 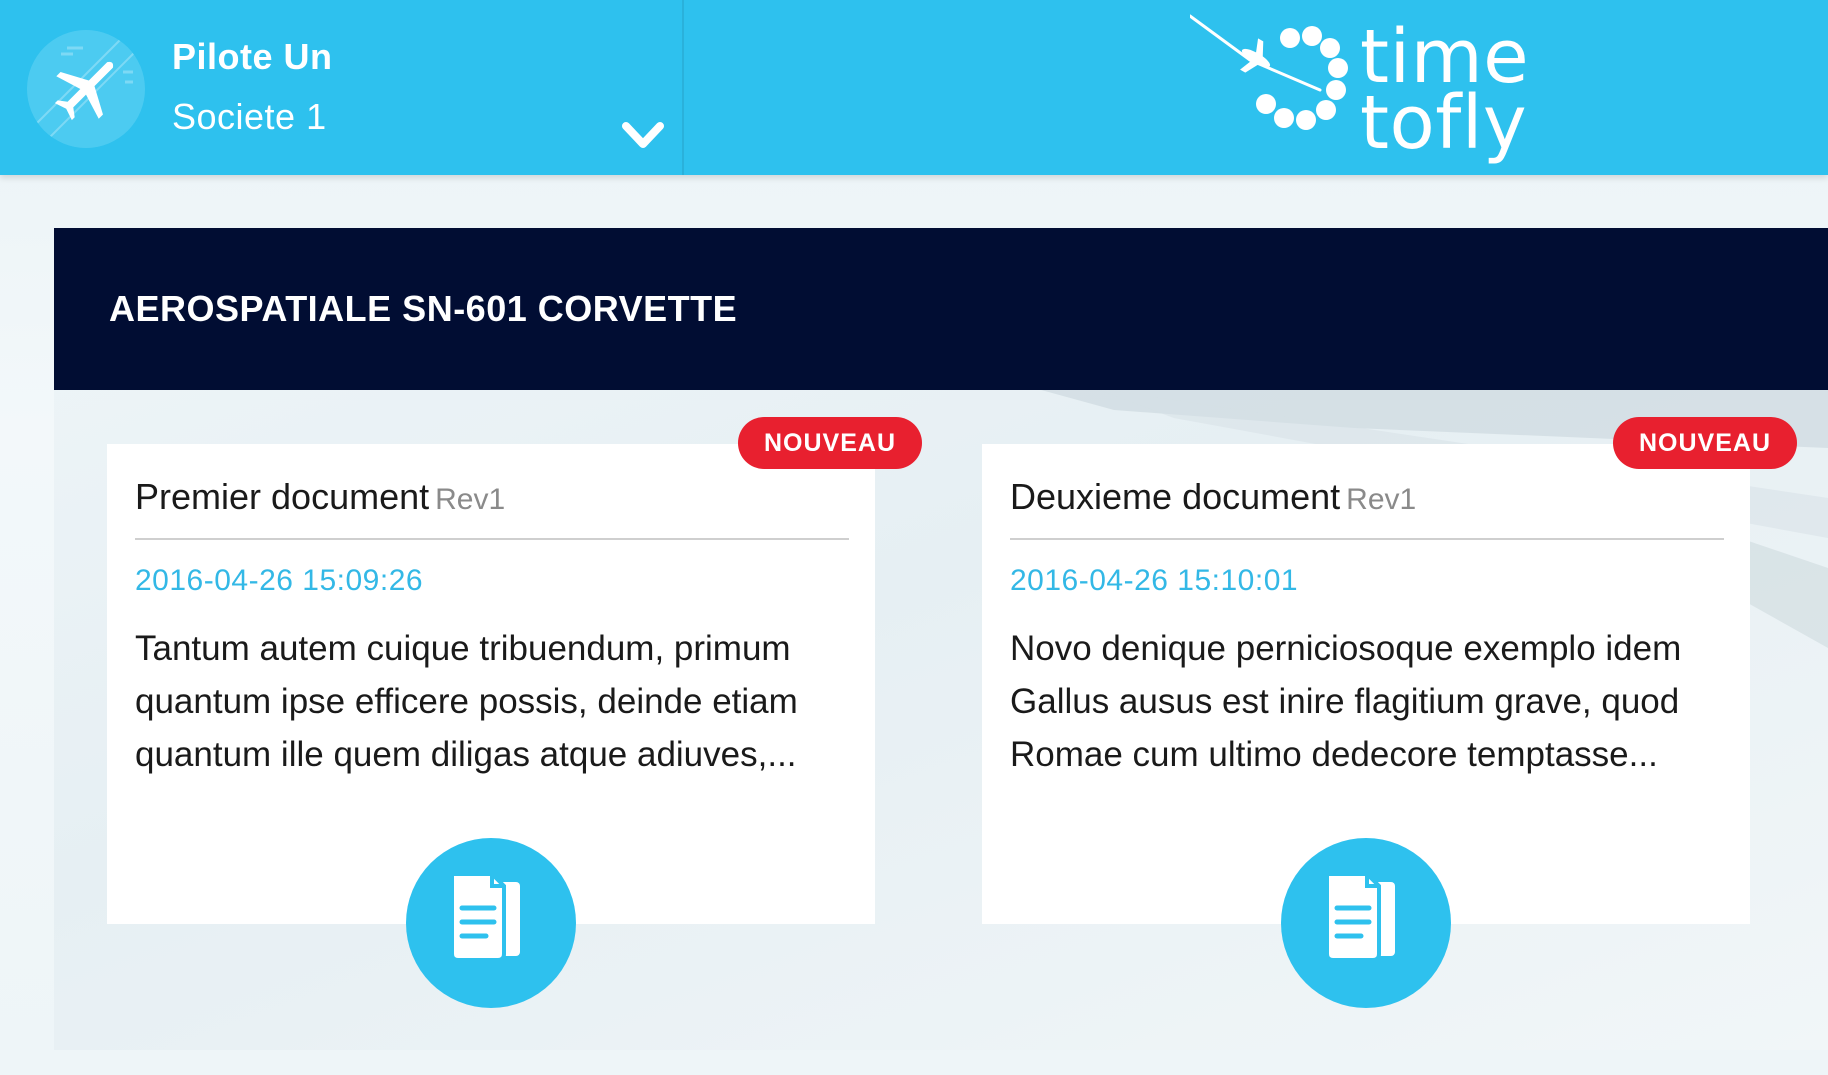 I want to click on document-date: 2016-04-26 15:10:01, so click(x=1154, y=580).